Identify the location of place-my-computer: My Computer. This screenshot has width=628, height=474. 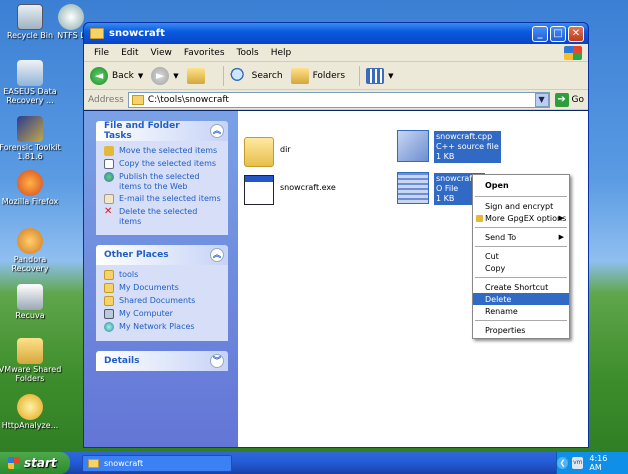
(163, 314).